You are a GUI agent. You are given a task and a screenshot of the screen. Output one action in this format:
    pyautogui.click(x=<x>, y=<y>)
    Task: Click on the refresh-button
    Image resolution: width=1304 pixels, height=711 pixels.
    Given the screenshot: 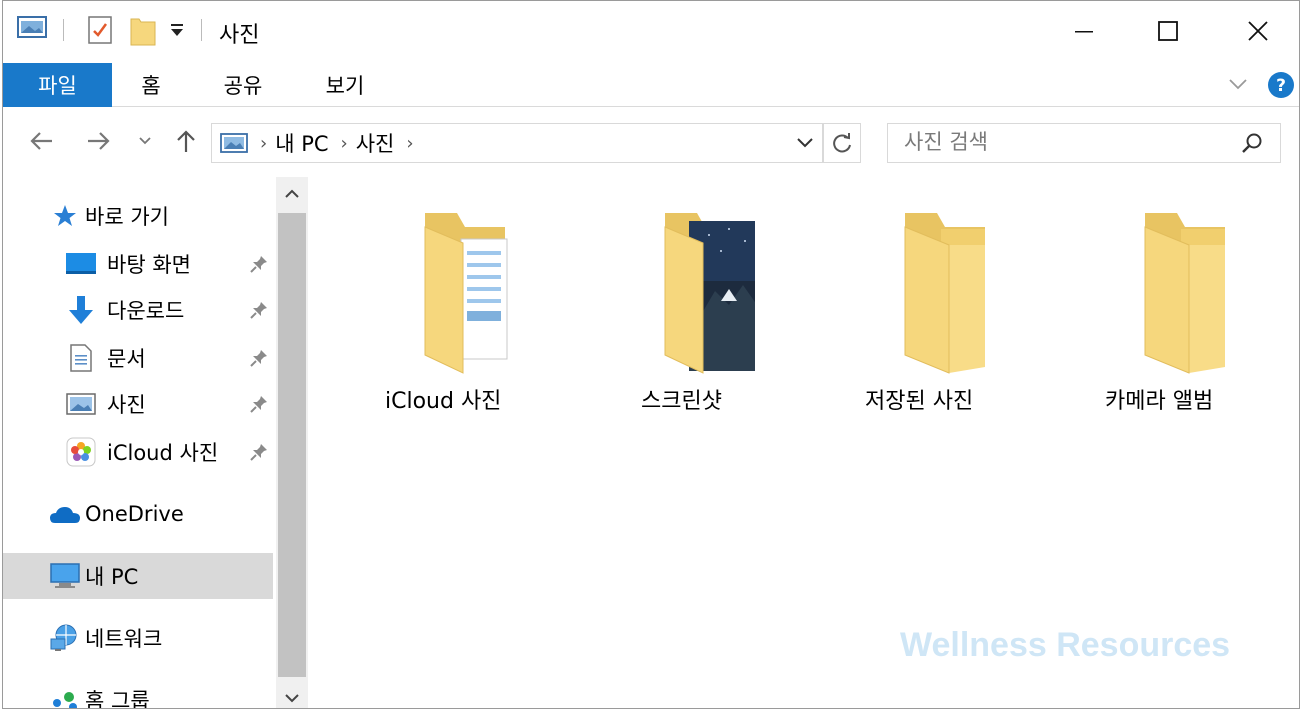 What is the action you would take?
    pyautogui.click(x=842, y=143)
    